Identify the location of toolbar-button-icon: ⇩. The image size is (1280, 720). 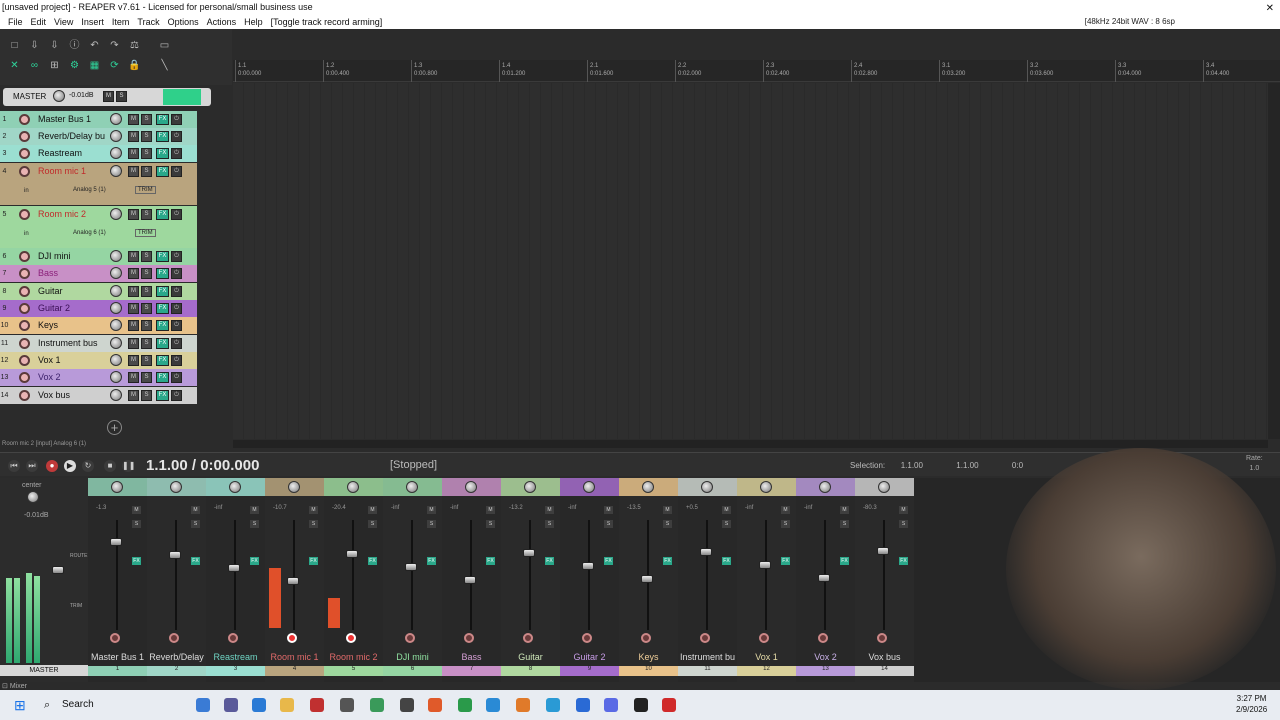
(34, 45).